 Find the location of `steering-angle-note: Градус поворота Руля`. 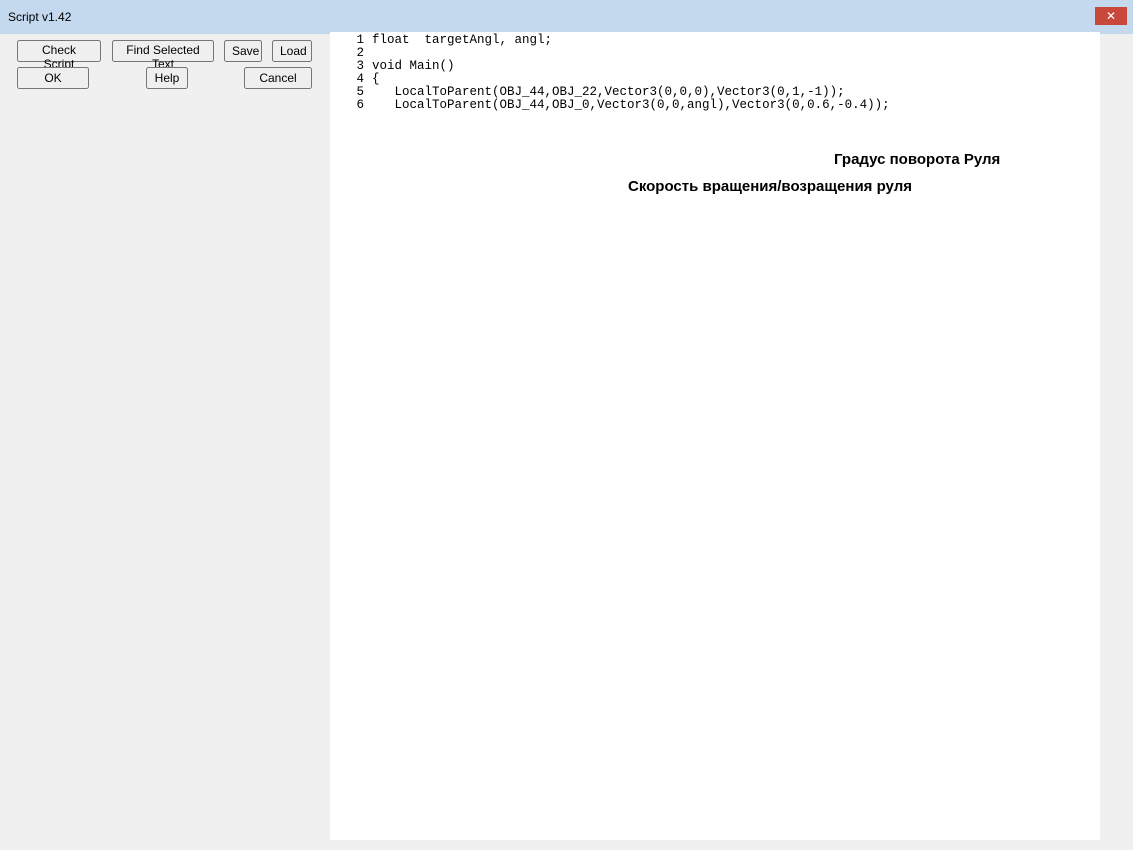

steering-angle-note: Градус поворота Руля is located at coordinates (917, 159).